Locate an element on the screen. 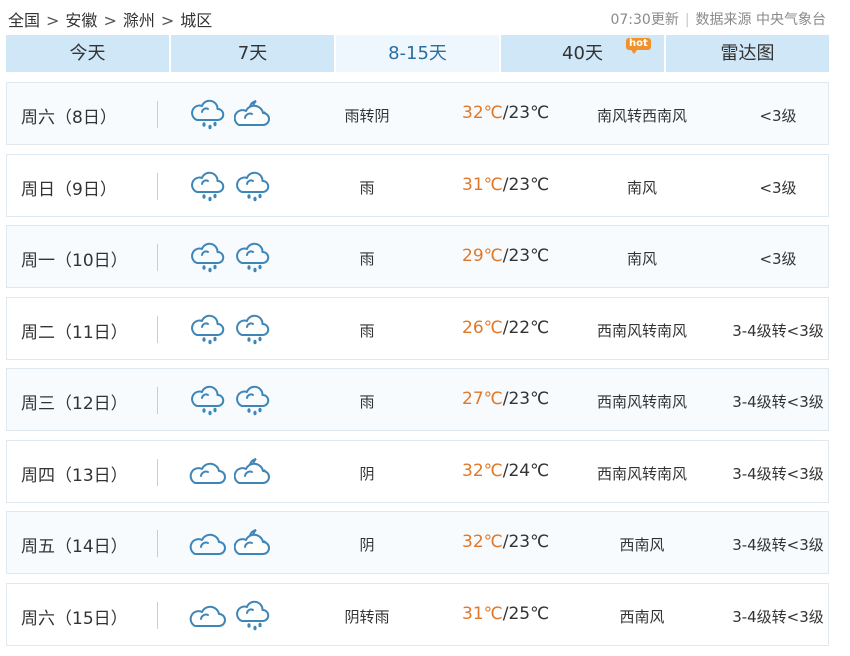 The width and height of the screenshot is (850, 656). tab-8-15-days: 8-15天 is located at coordinates (418, 53).